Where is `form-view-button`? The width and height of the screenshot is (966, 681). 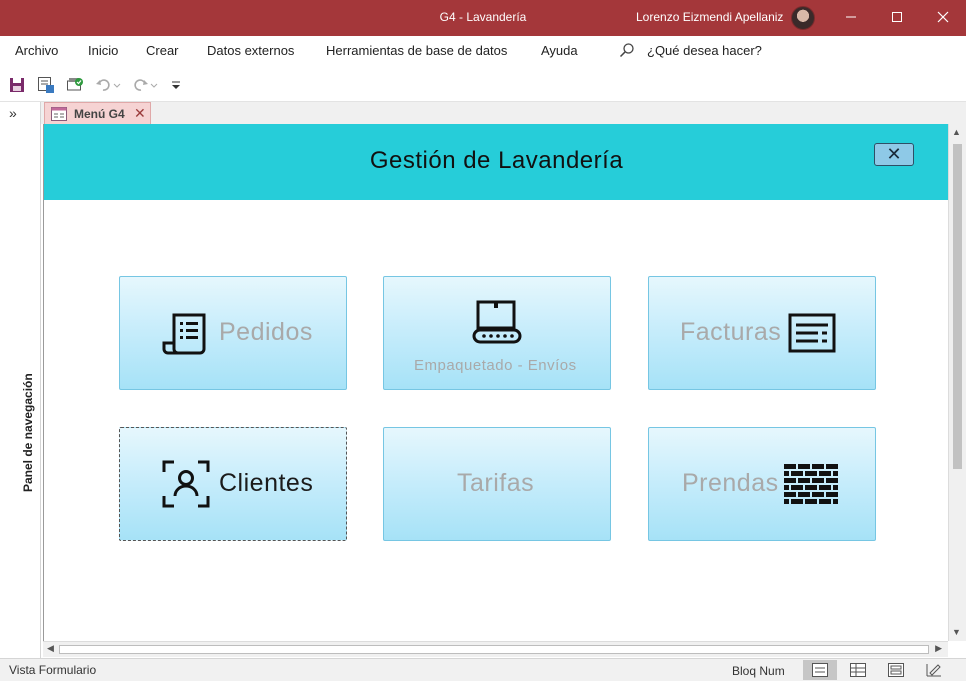 form-view-button is located at coordinates (820, 670).